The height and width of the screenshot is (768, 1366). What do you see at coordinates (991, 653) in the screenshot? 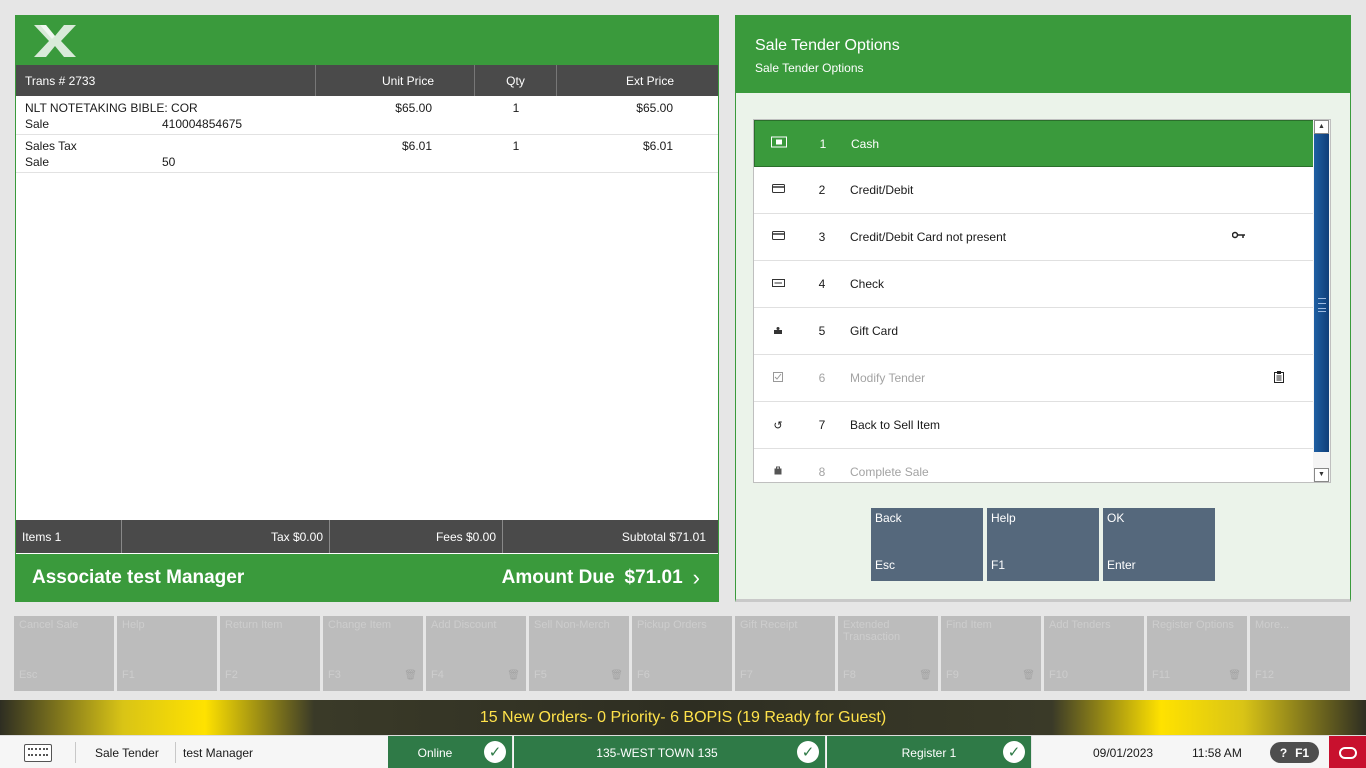
I see `fkey-find-item: Find Item F9 🗑` at bounding box center [991, 653].